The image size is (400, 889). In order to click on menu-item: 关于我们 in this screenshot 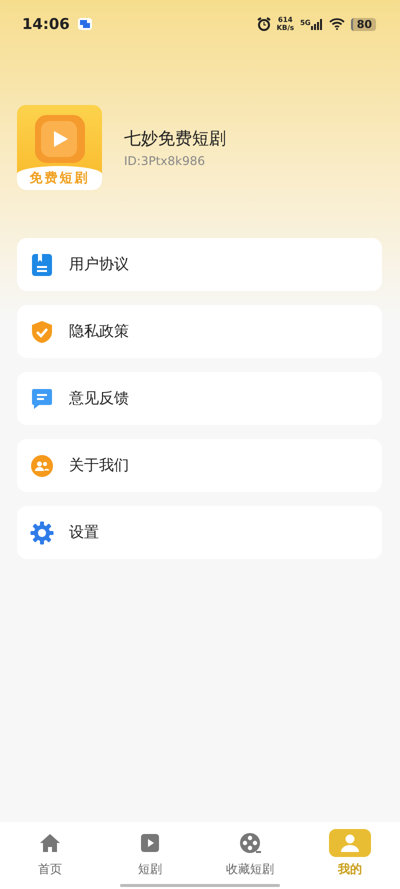, I will do `click(199, 465)`.